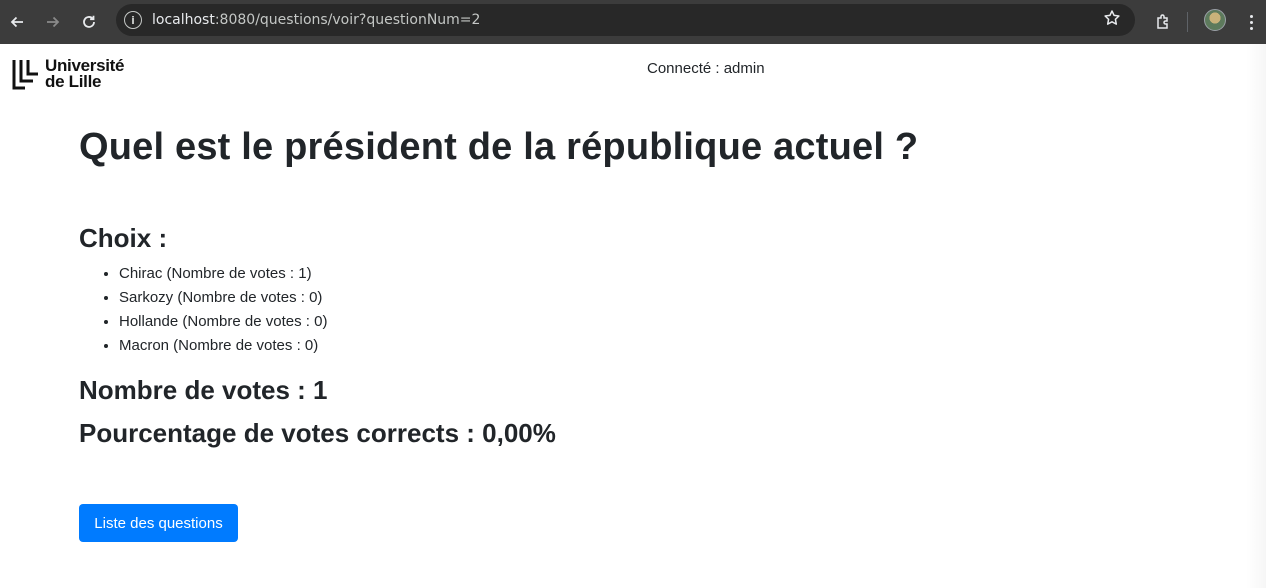 The width and height of the screenshot is (1266, 588). I want to click on university-logo: Université de Lille, so click(68, 74).